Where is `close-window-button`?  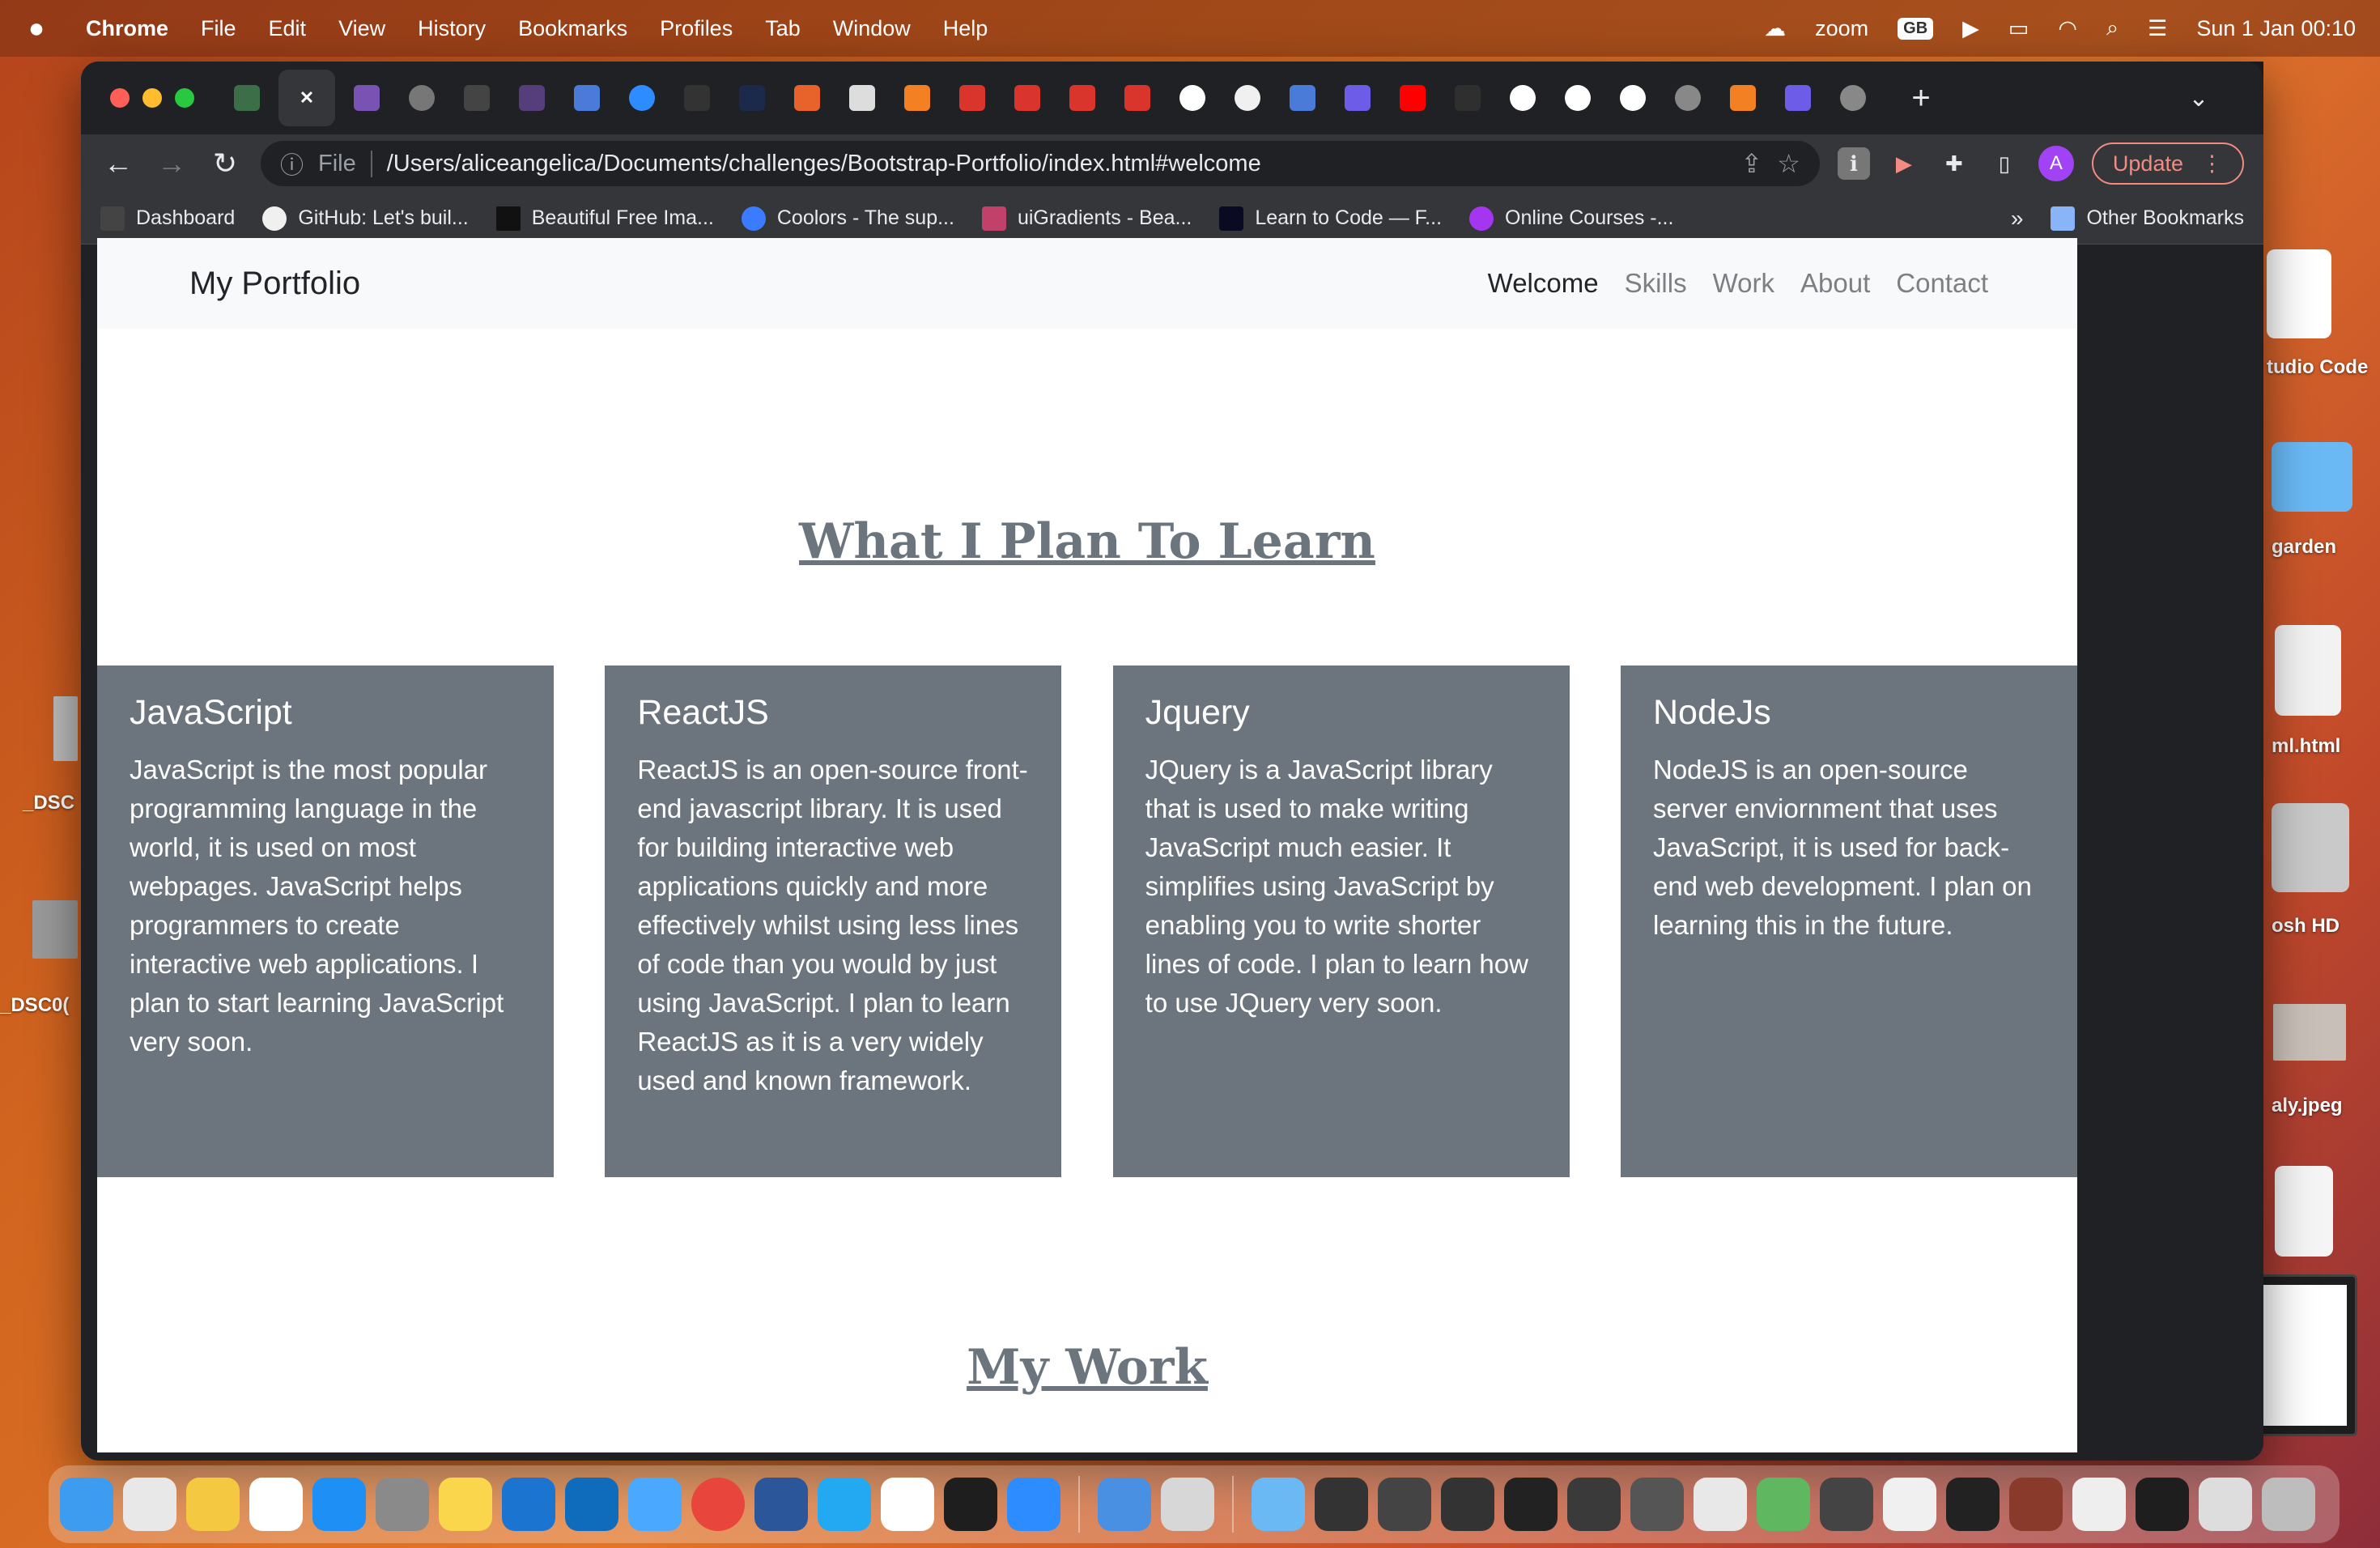 close-window-button is located at coordinates (120, 98).